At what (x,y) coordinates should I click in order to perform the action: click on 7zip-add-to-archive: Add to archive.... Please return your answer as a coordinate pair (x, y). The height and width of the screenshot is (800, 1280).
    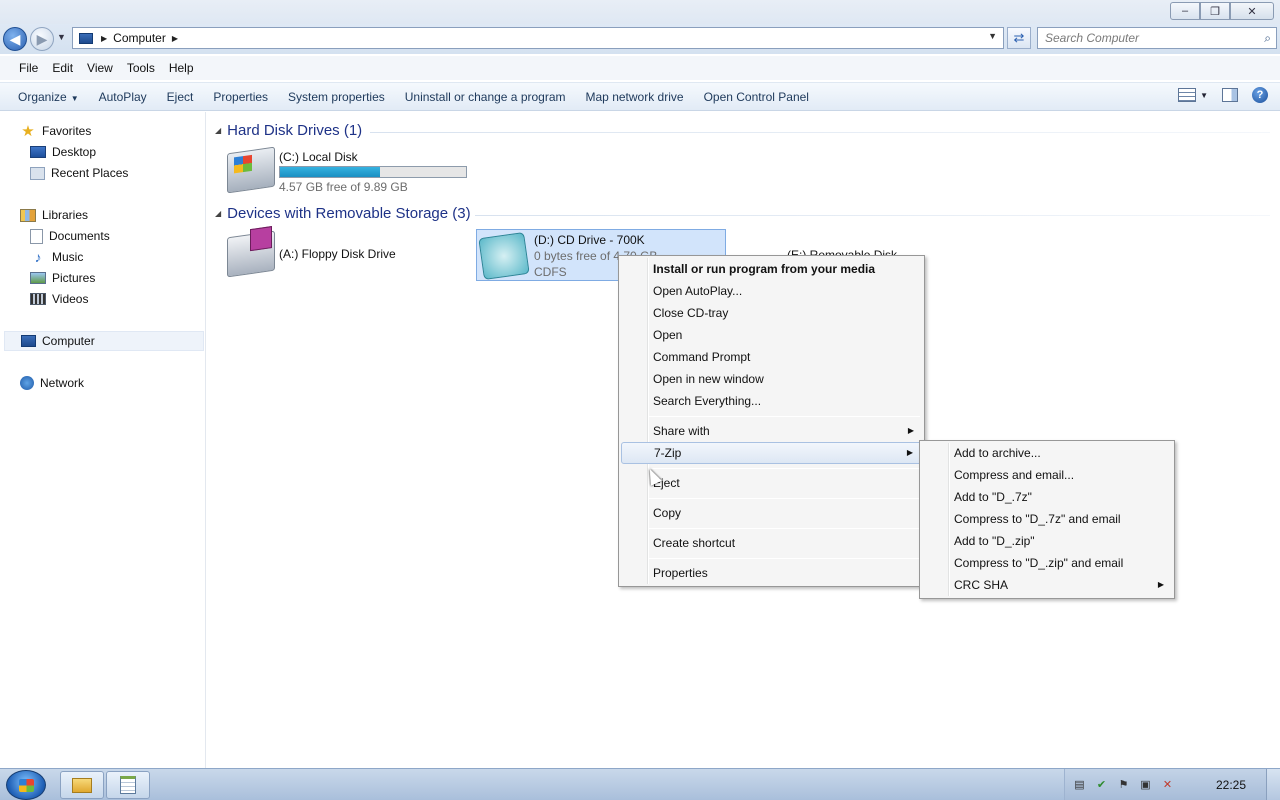
    Looking at the image, I should click on (1047, 453).